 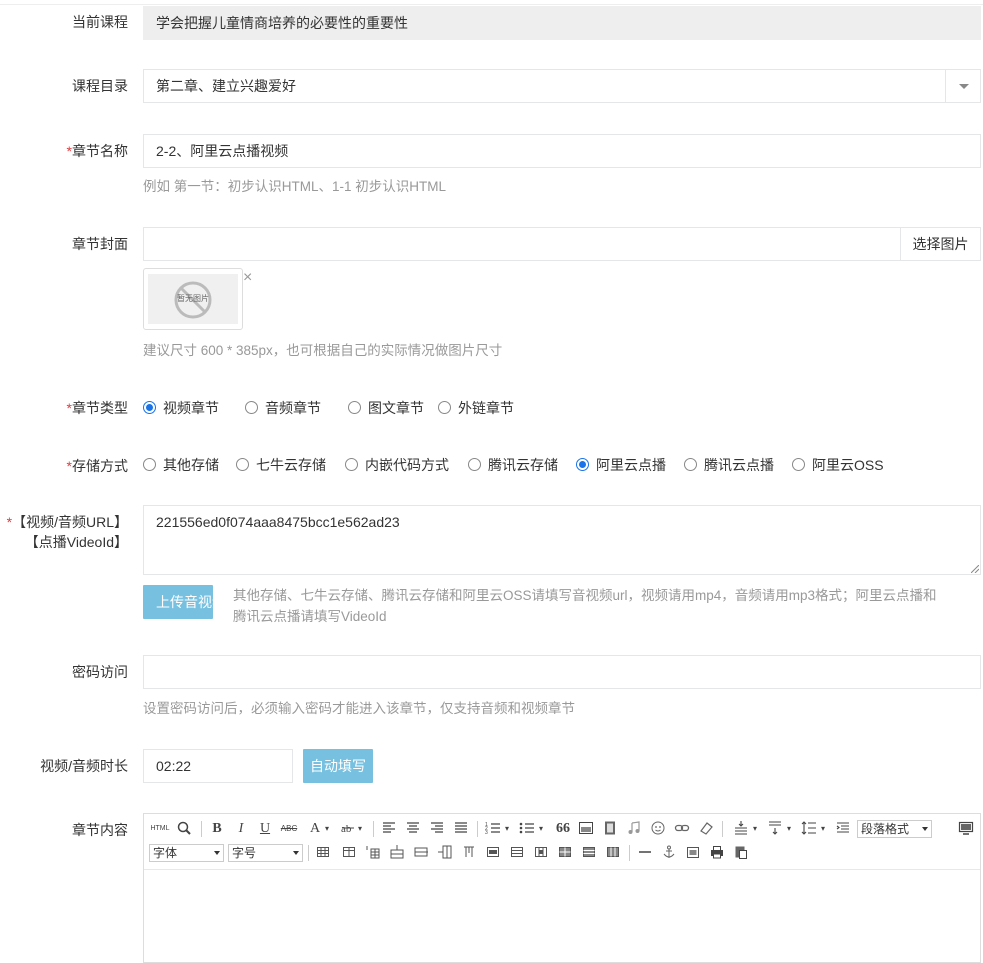 What do you see at coordinates (437, 829) in the screenshot?
I see `align-right-icon` at bounding box center [437, 829].